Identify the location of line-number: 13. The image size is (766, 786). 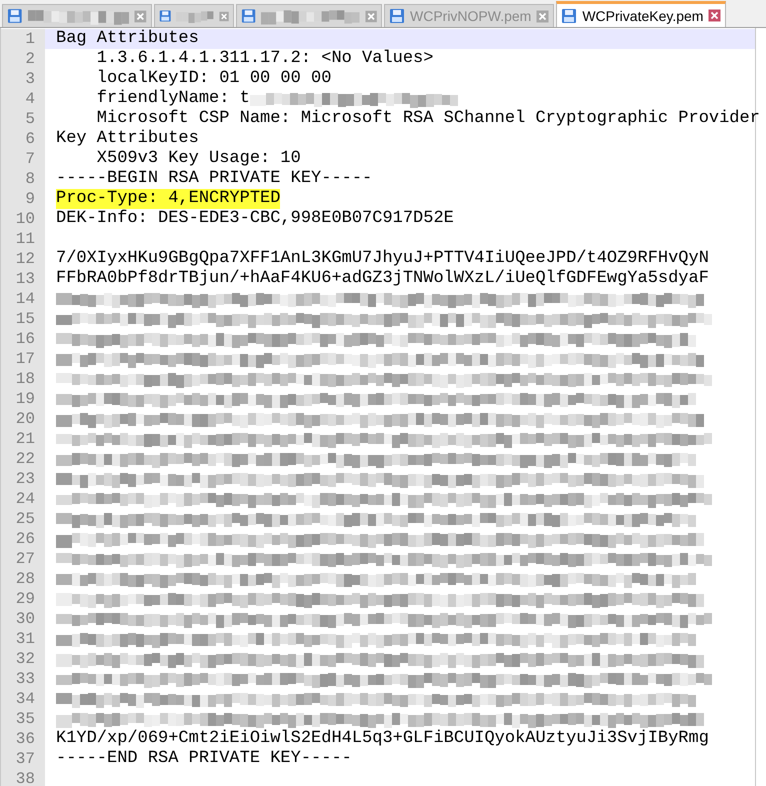
(23, 279).